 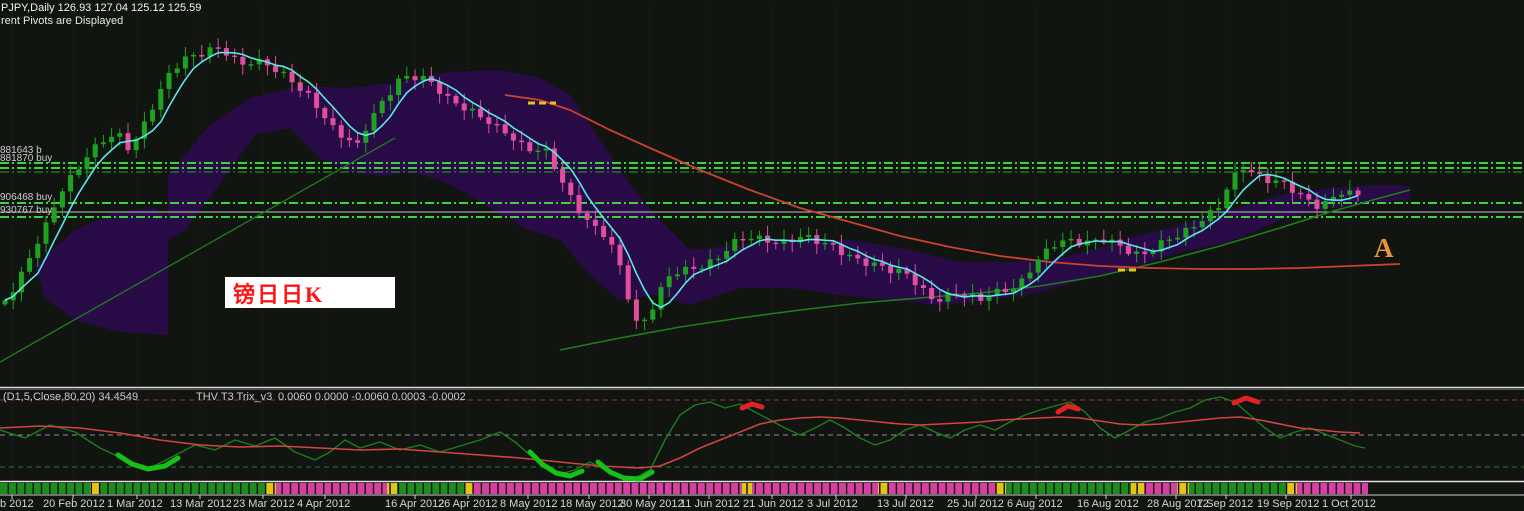 What do you see at coordinates (201, 504) in the screenshot?
I see `date-label: 13 Mar 2012` at bounding box center [201, 504].